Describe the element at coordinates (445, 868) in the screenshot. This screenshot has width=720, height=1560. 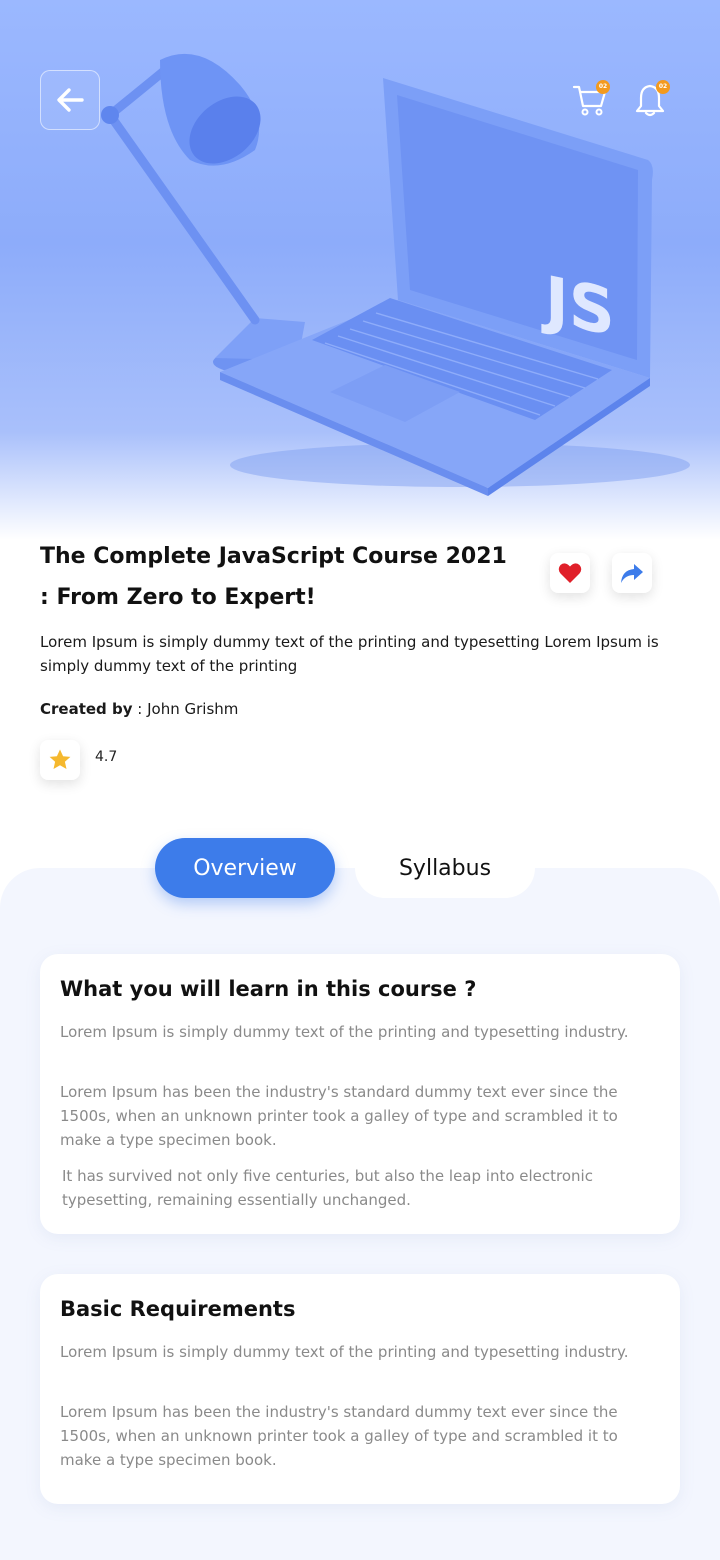
I see `tab-syllabus: Syllabus` at that location.